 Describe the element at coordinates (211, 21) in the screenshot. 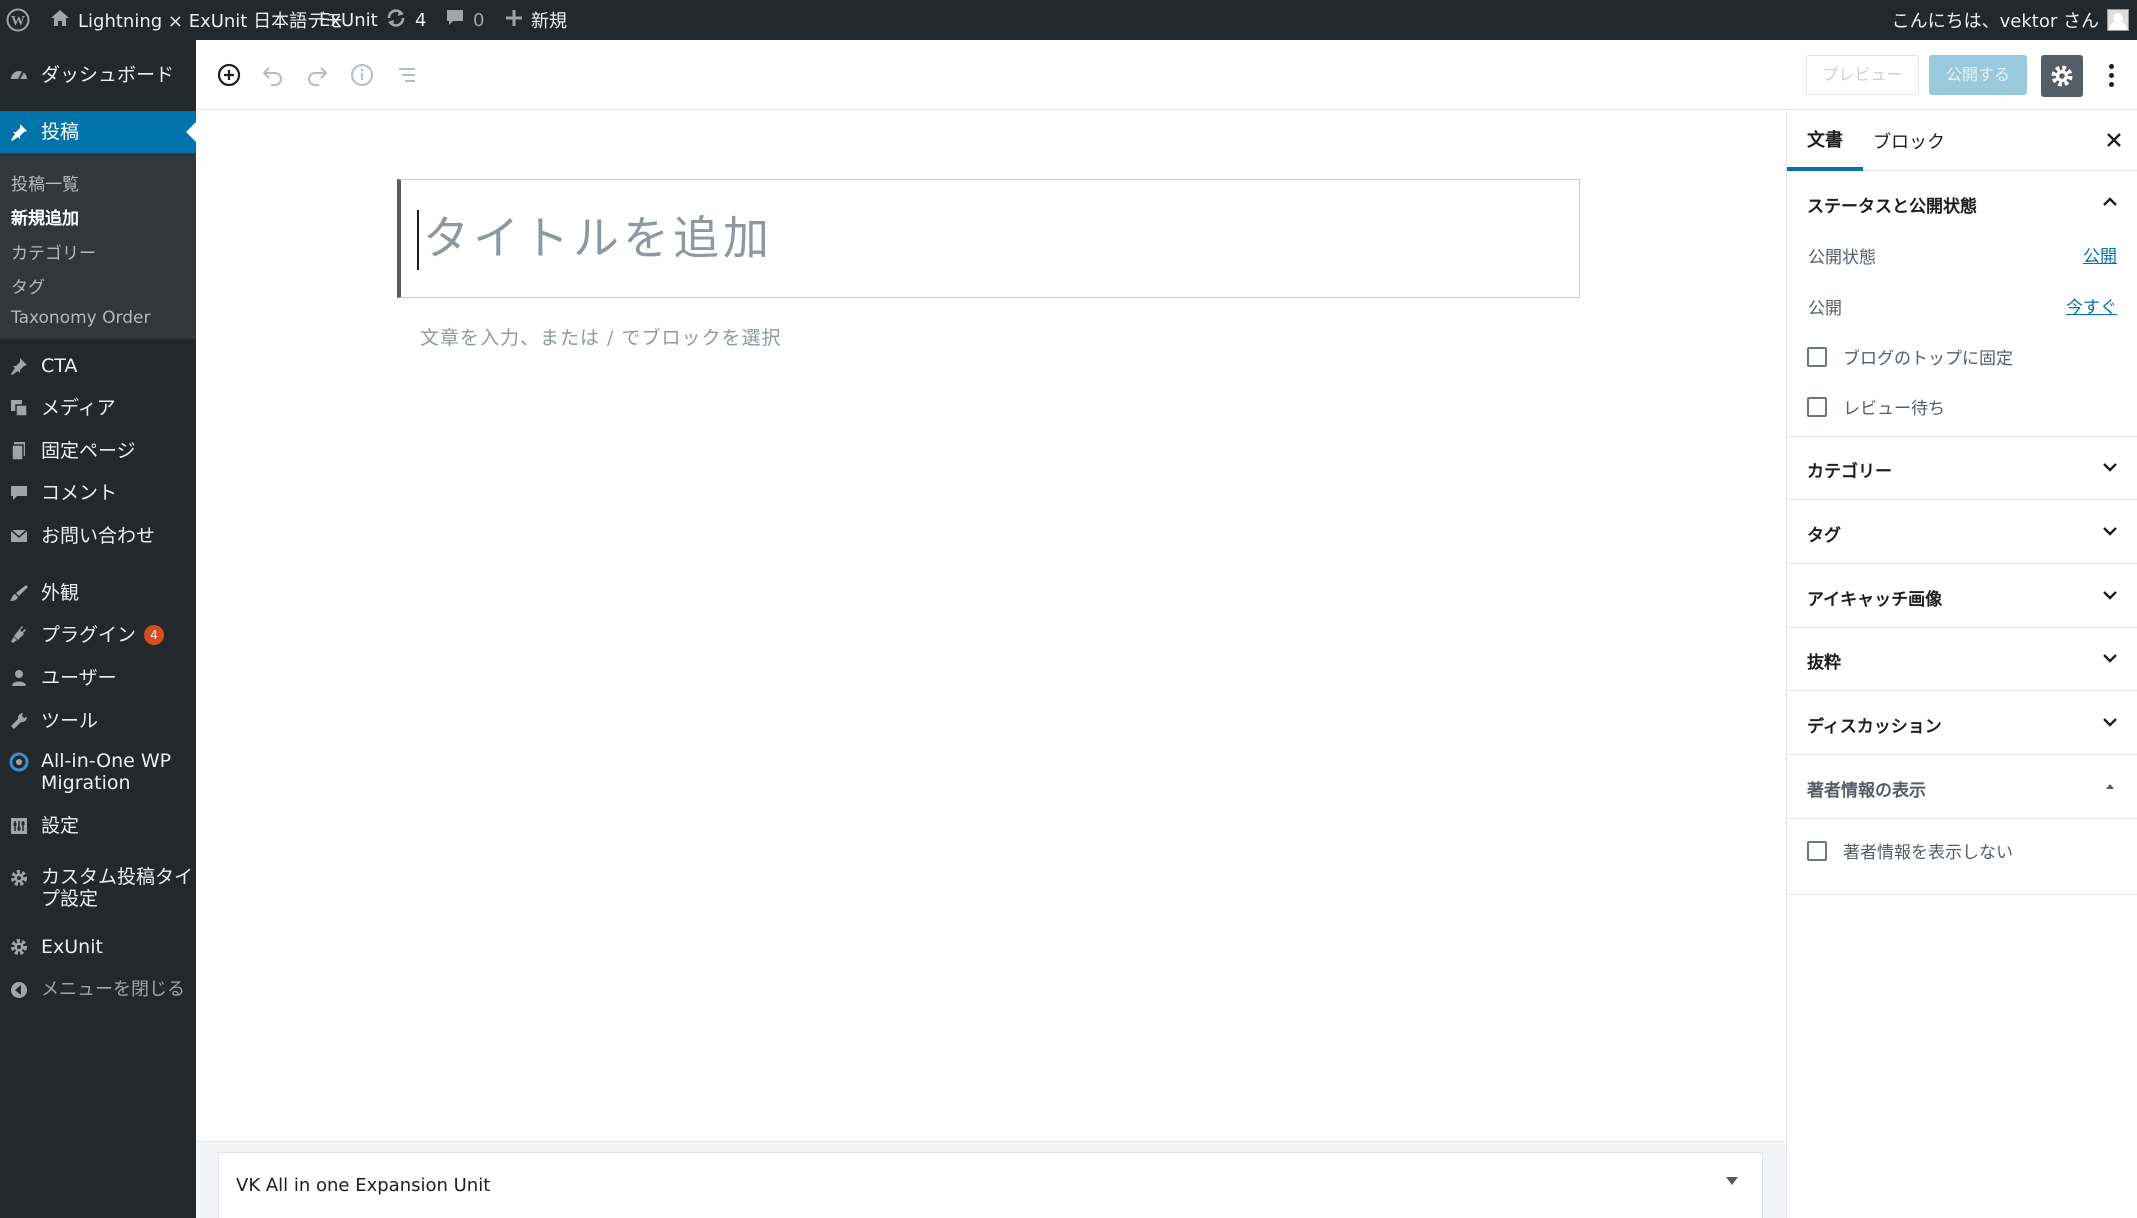

I see `site-name: Lightning × ExUnit 日本語デモ` at that location.